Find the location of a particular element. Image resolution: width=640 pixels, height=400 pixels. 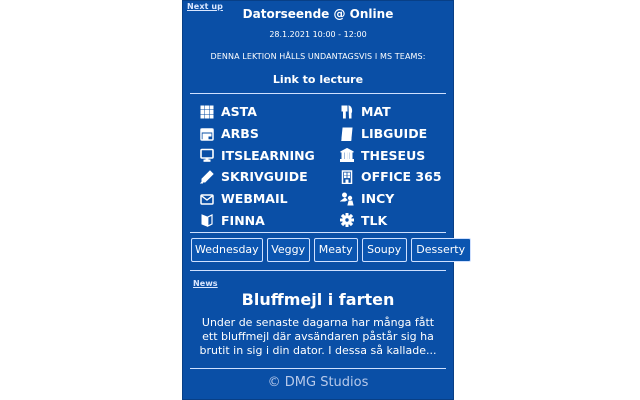

link-itslearning: ITSLEARNING is located at coordinates (270, 155).